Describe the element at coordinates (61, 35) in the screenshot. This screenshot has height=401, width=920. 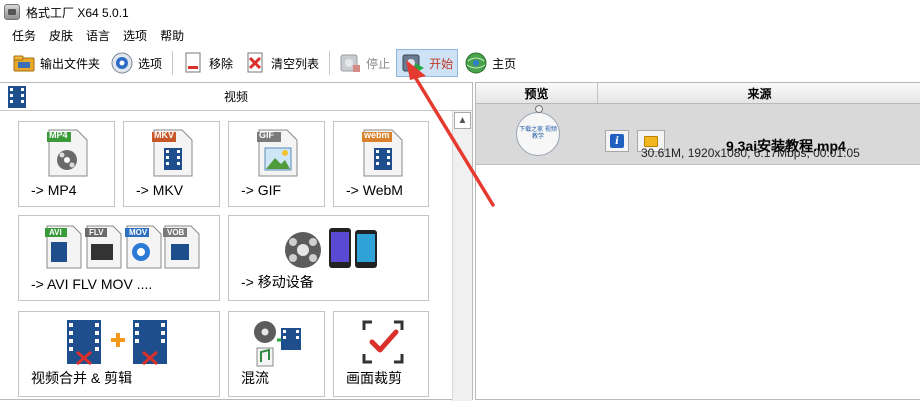
I see `menu-skin: 皮肤` at that location.